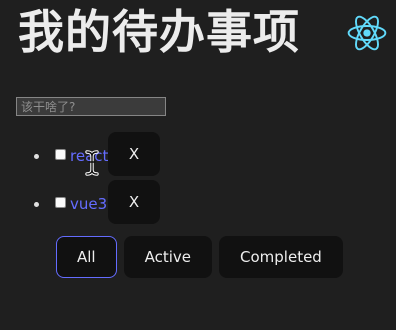 The height and width of the screenshot is (330, 396). I want to click on todo-list: react X vue3 X, so click(97, 180).